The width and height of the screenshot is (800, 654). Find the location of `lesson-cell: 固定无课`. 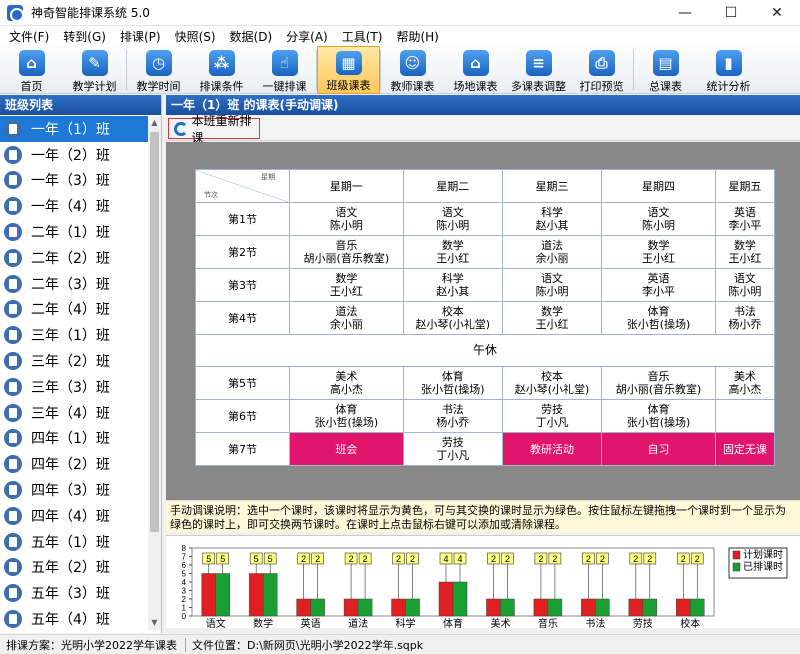

lesson-cell: 固定无课 is located at coordinates (745, 449).